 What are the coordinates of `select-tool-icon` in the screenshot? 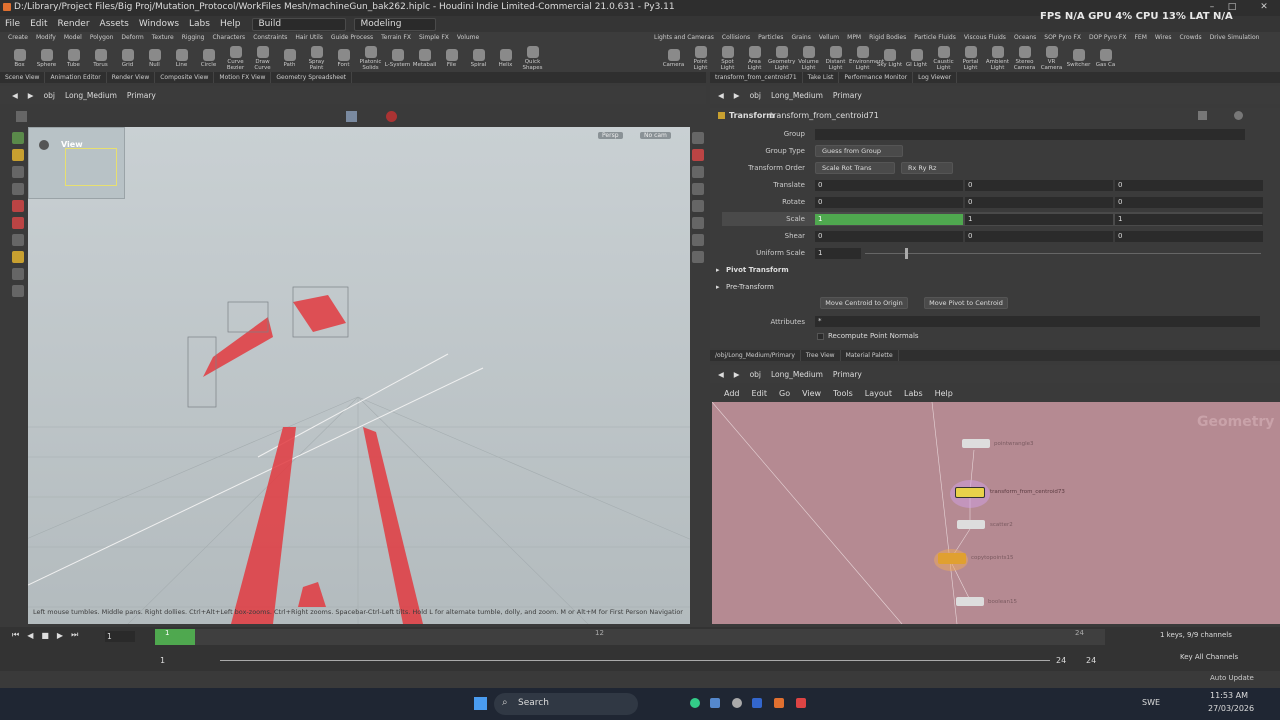 It's located at (18, 138).